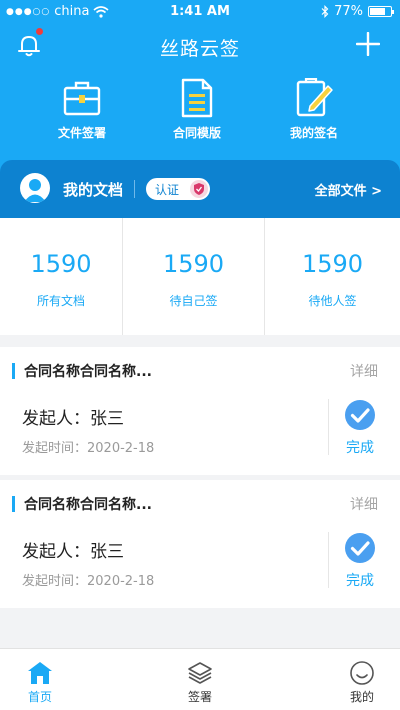 The height and width of the screenshot is (710, 400). What do you see at coordinates (332, 301) in the screenshot?
I see `stat-label: 待他人签` at bounding box center [332, 301].